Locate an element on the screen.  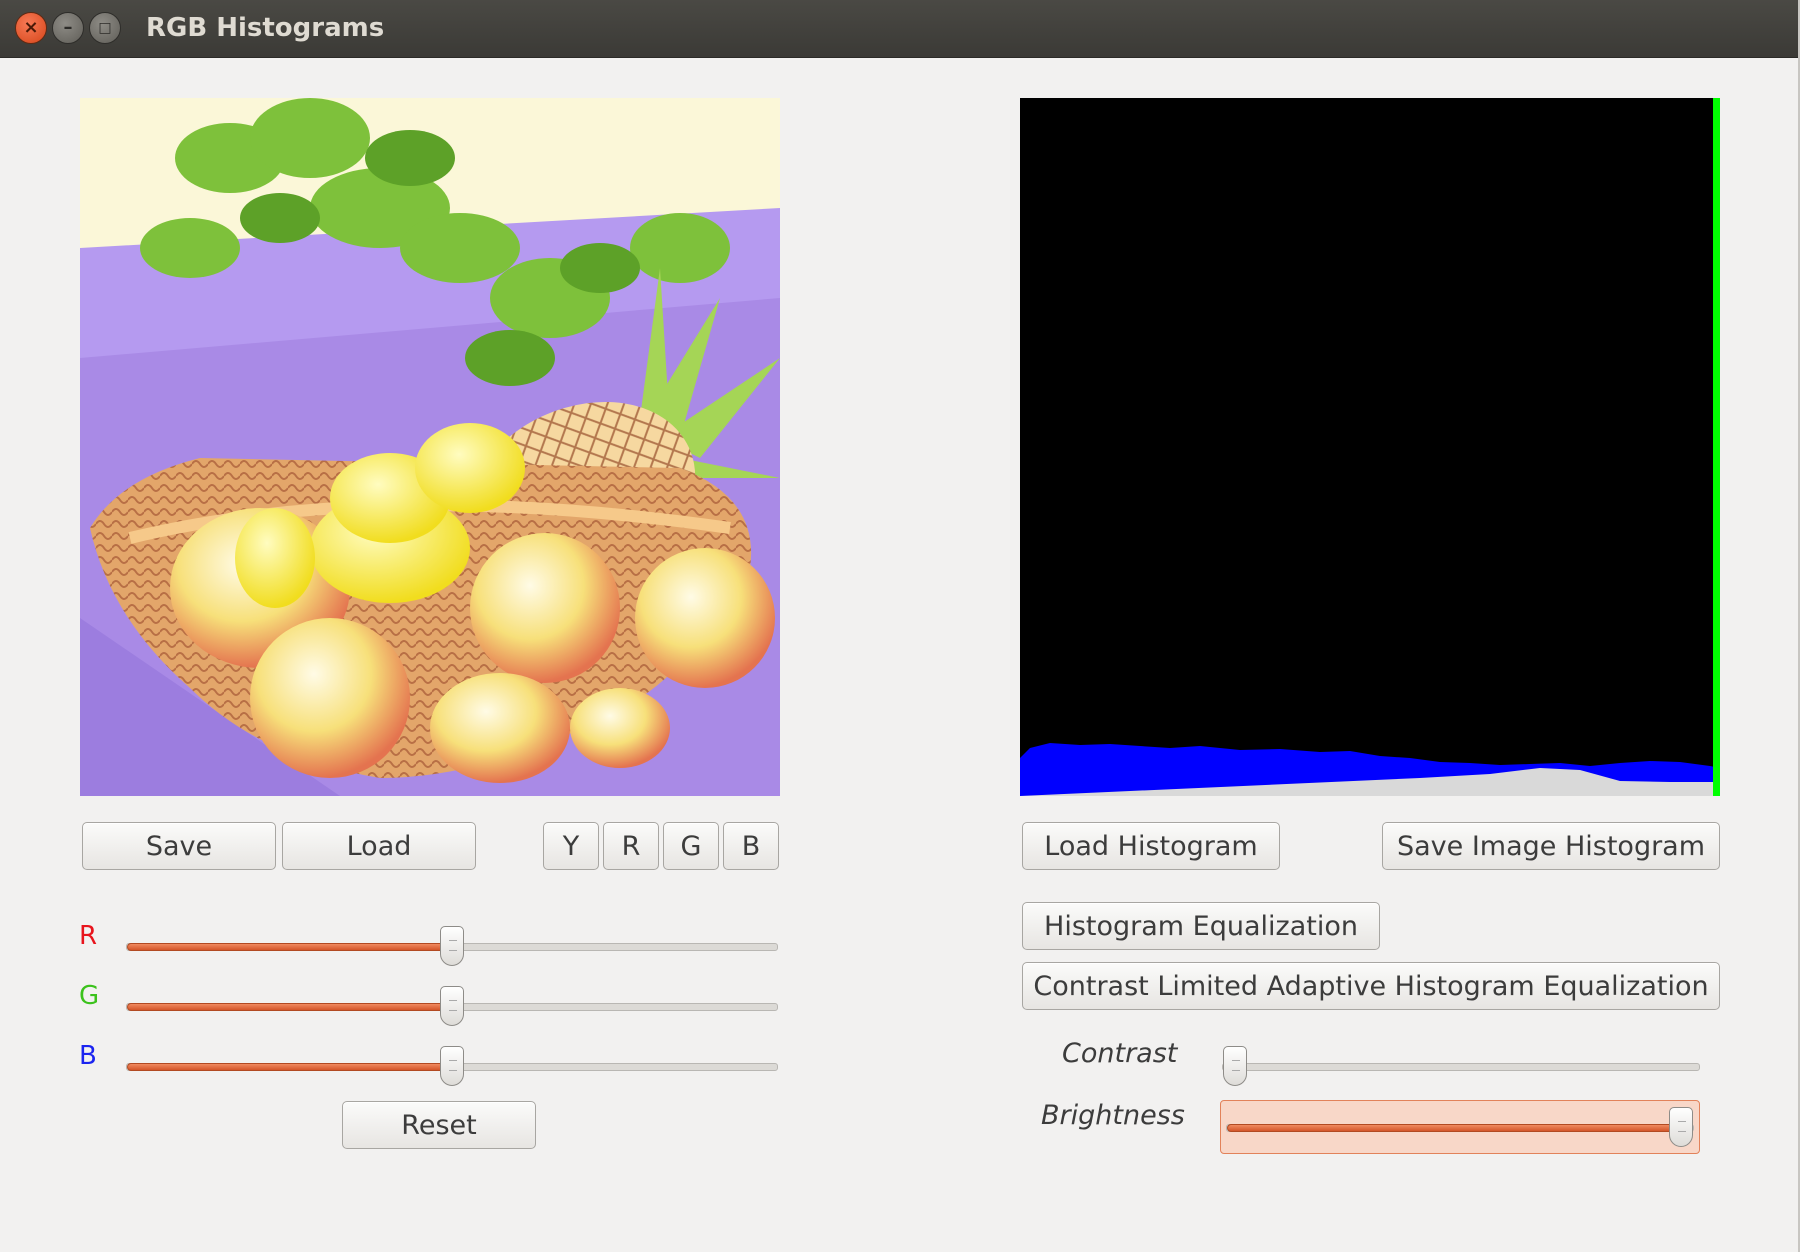
reset-button: Reset is located at coordinates (439, 1125).